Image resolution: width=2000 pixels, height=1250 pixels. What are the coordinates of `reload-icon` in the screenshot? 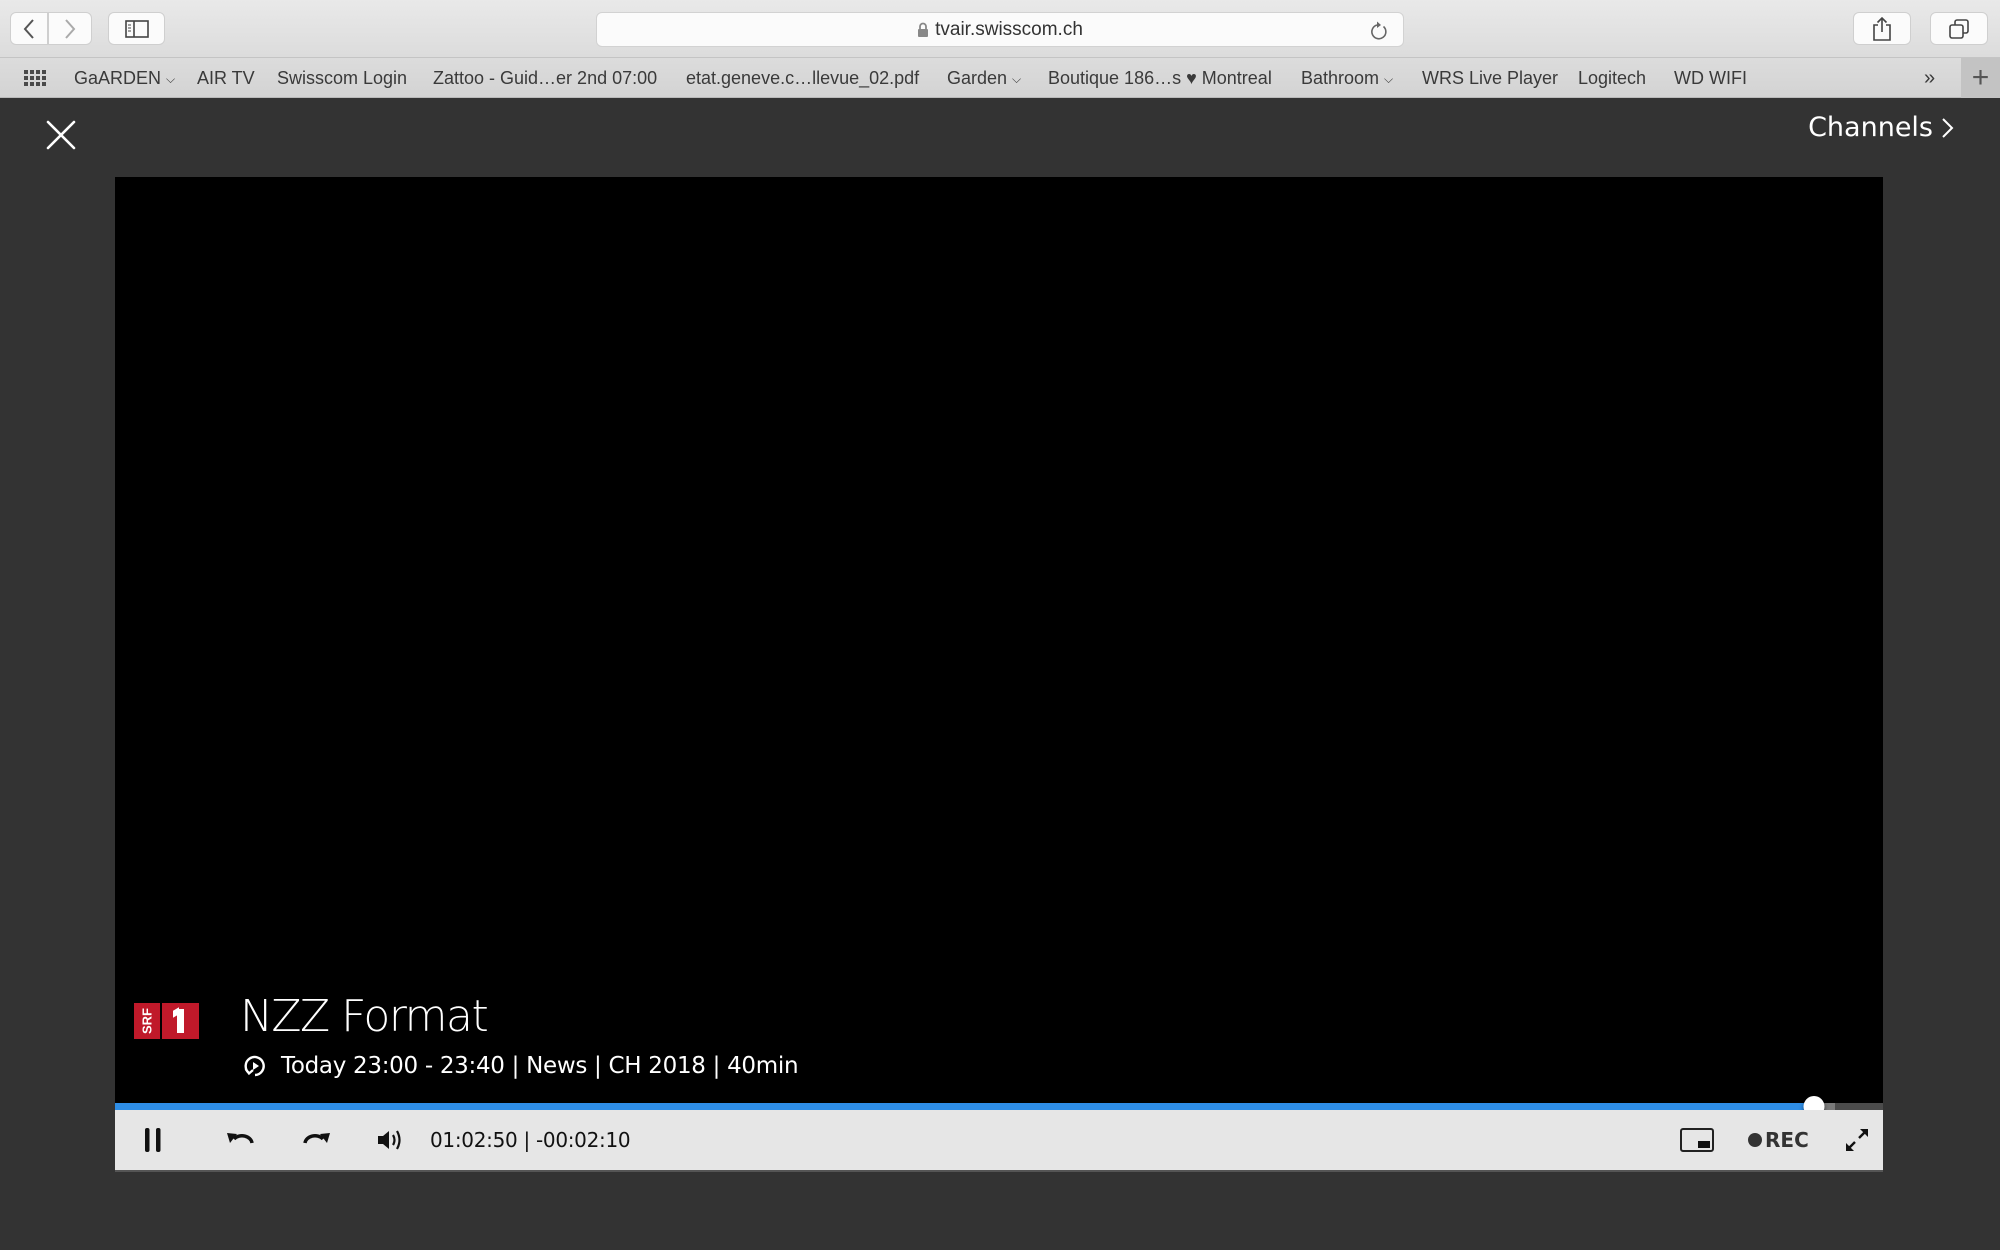 It's located at (1379, 31).